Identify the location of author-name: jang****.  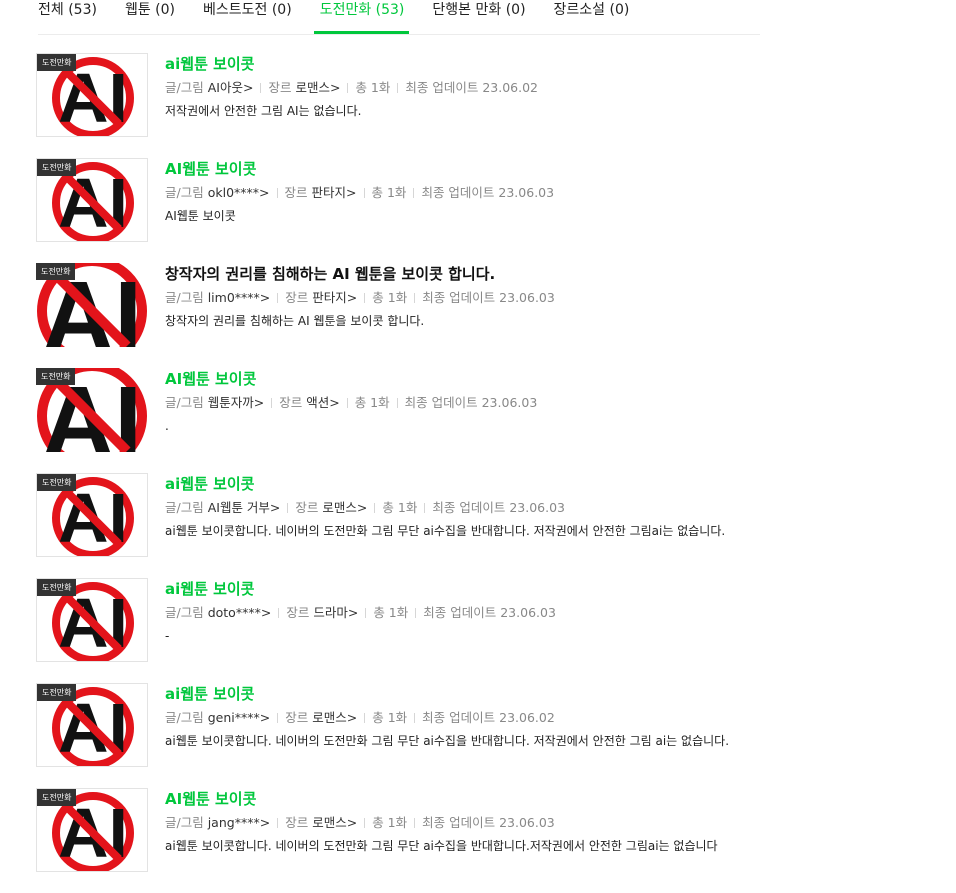
(233, 822).